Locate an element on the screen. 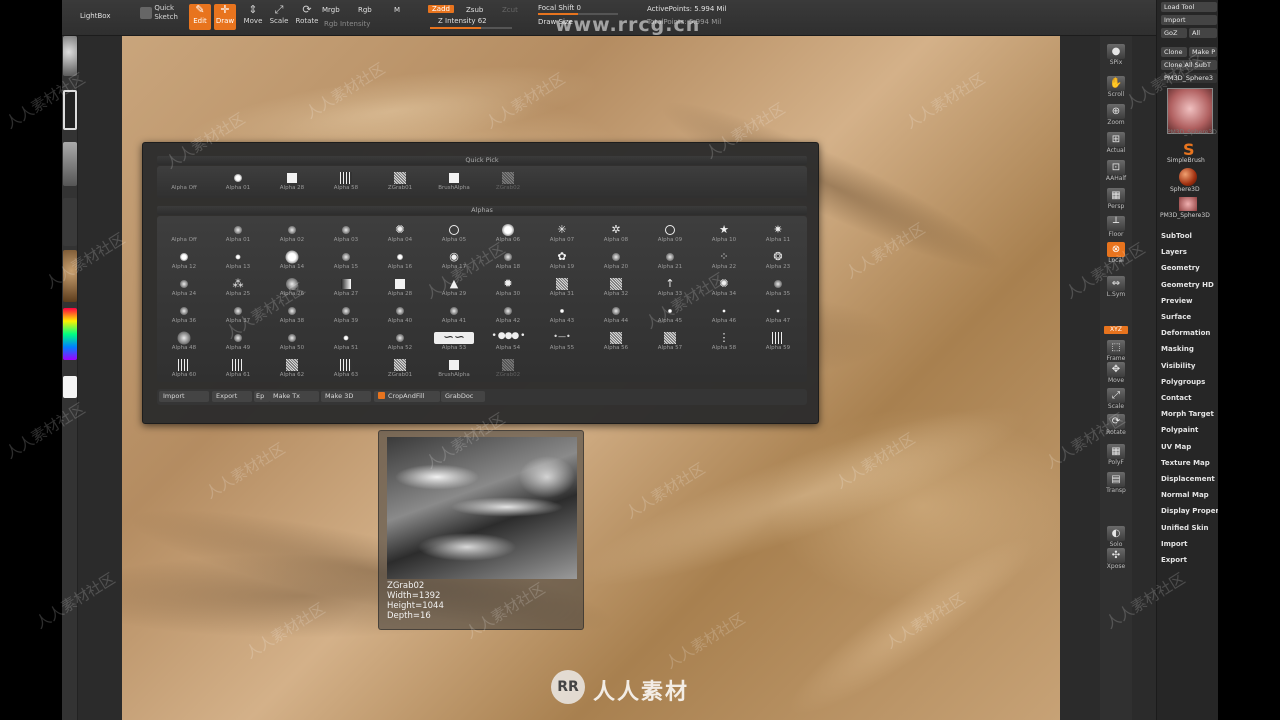 This screenshot has width=1280, height=720. material-thumbnail is located at coordinates (70, 276).